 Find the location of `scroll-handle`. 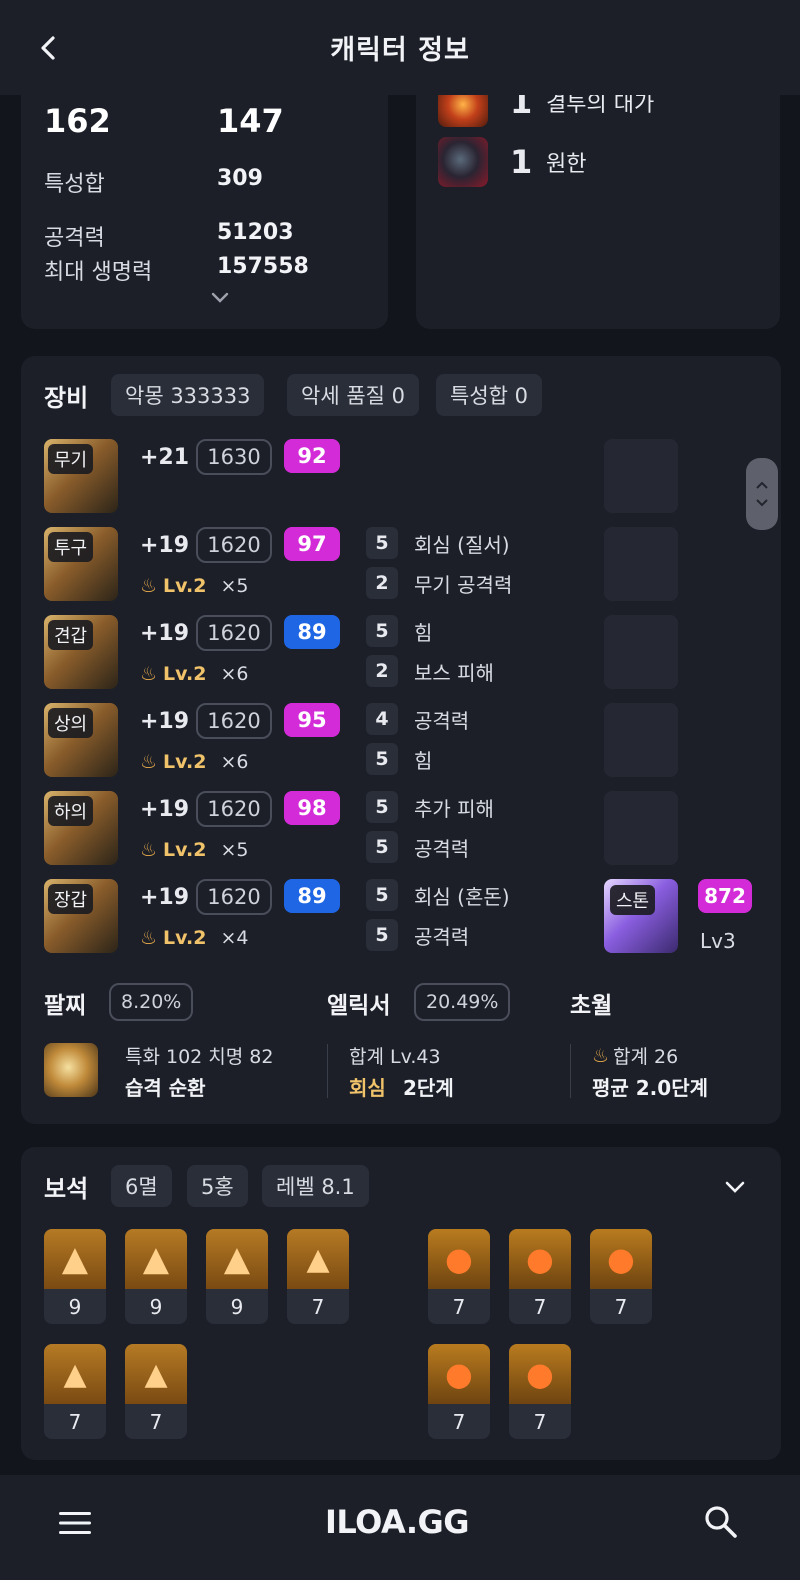

scroll-handle is located at coordinates (762, 494).